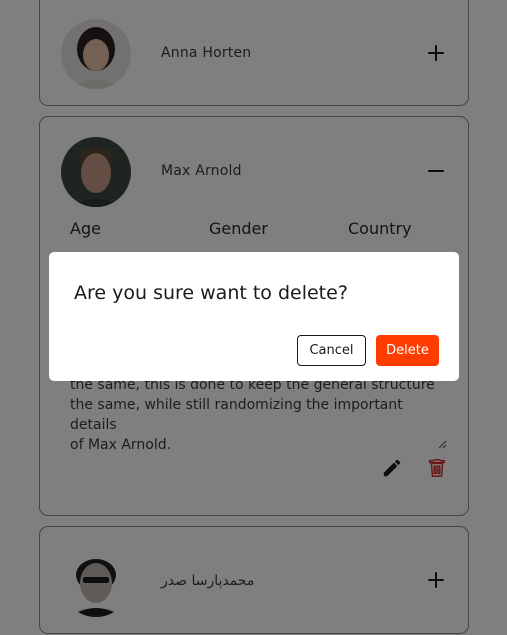 The width and height of the screenshot is (507, 635). What do you see at coordinates (211, 293) in the screenshot?
I see `dialog-title: Are you sure want to delete?` at bounding box center [211, 293].